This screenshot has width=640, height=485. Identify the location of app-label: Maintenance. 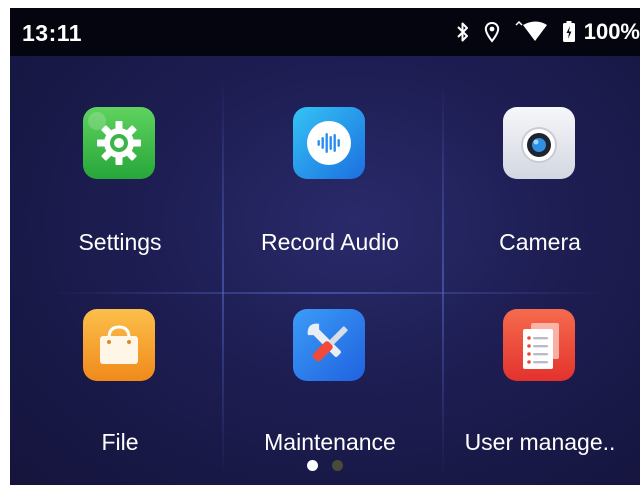
(330, 442).